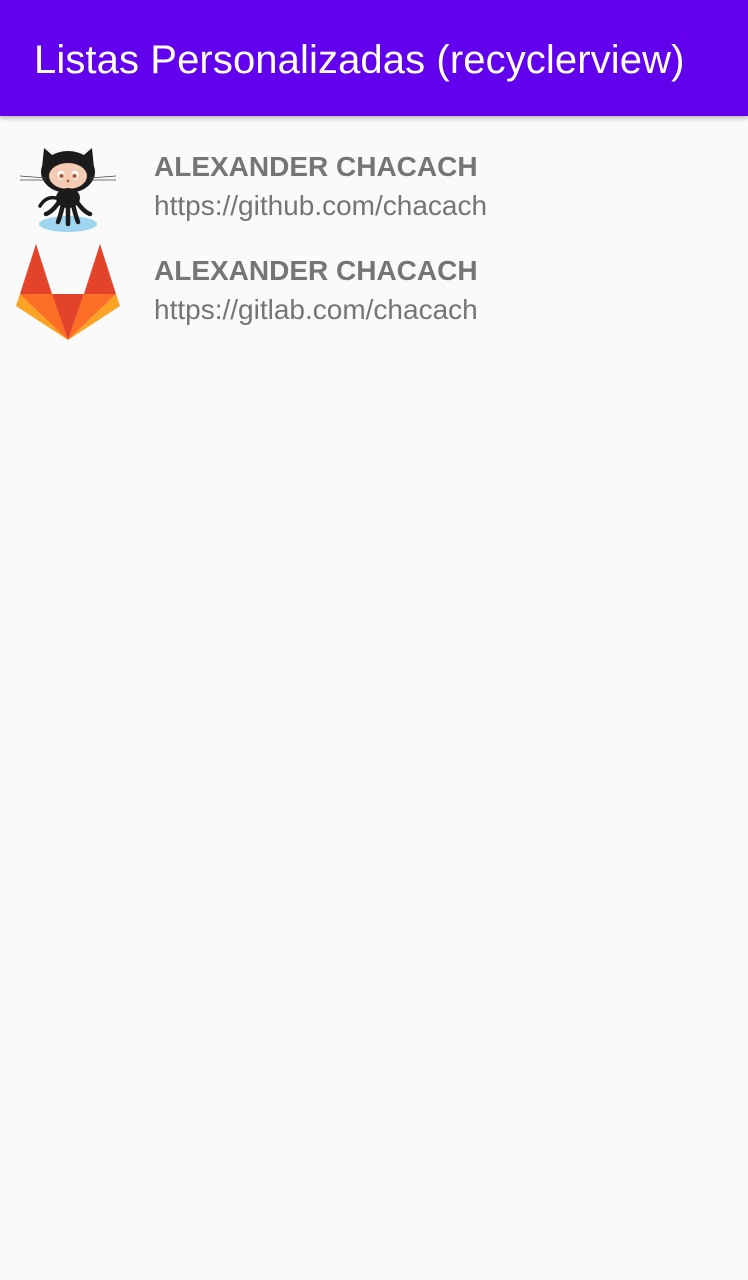 This screenshot has width=748, height=1280. I want to click on app-title: Listas Personalizadas (recyclerview), so click(359, 60).